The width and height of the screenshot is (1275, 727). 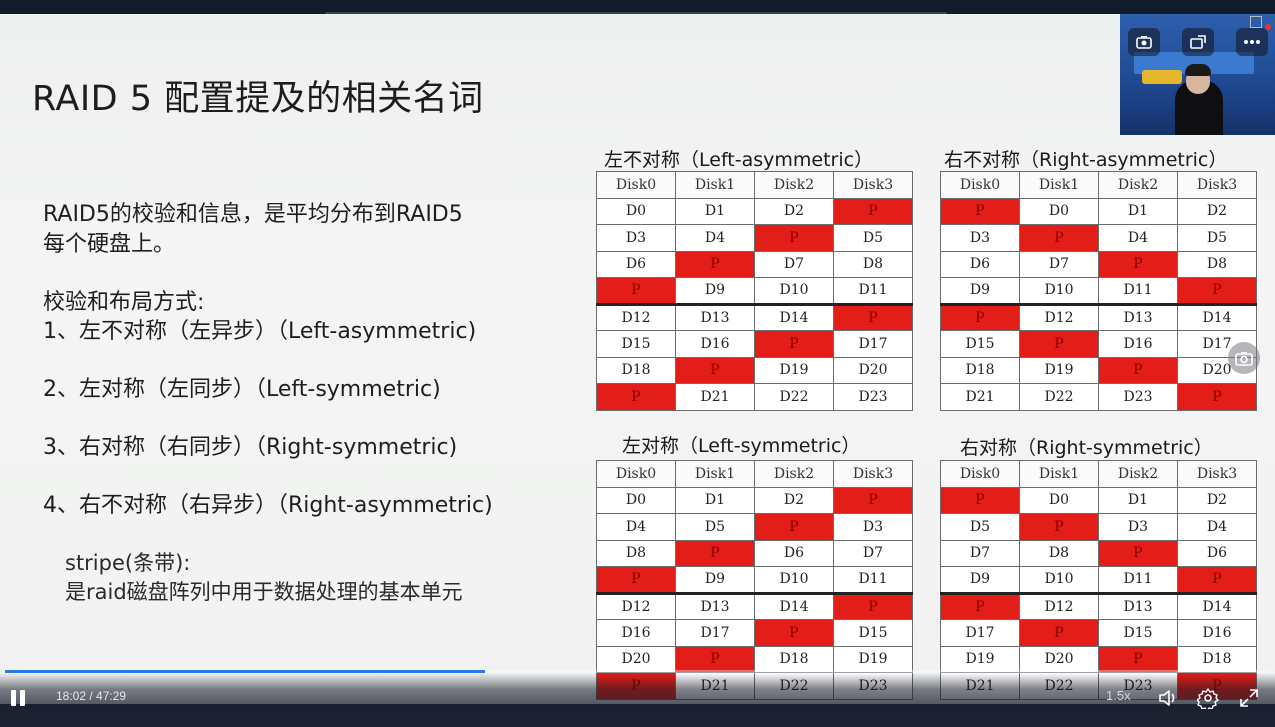 What do you see at coordinates (1138, 527) in the screenshot?
I see `data-block-cell: D3` at bounding box center [1138, 527].